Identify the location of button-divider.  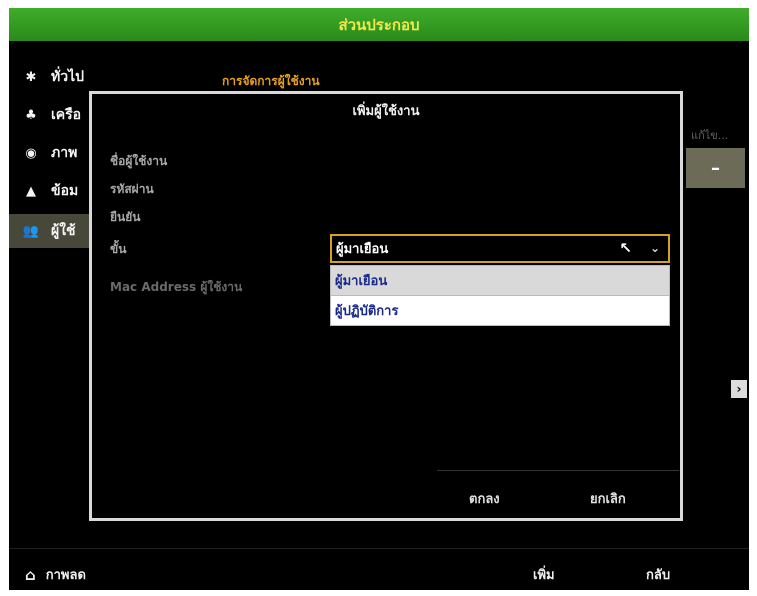
(558, 470).